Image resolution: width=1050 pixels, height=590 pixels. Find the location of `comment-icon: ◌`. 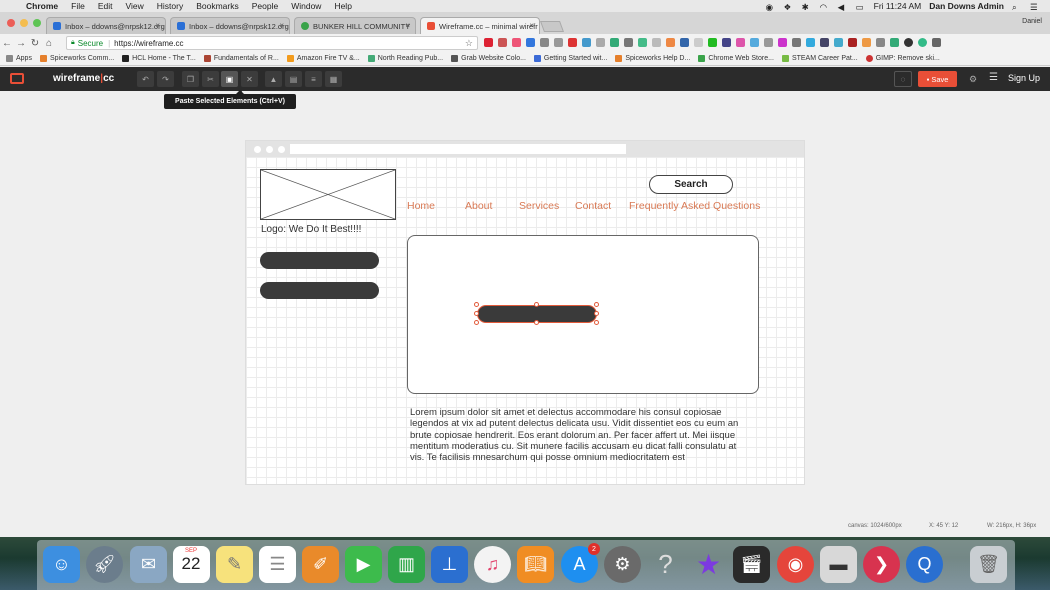

comment-icon: ◌ is located at coordinates (903, 79).